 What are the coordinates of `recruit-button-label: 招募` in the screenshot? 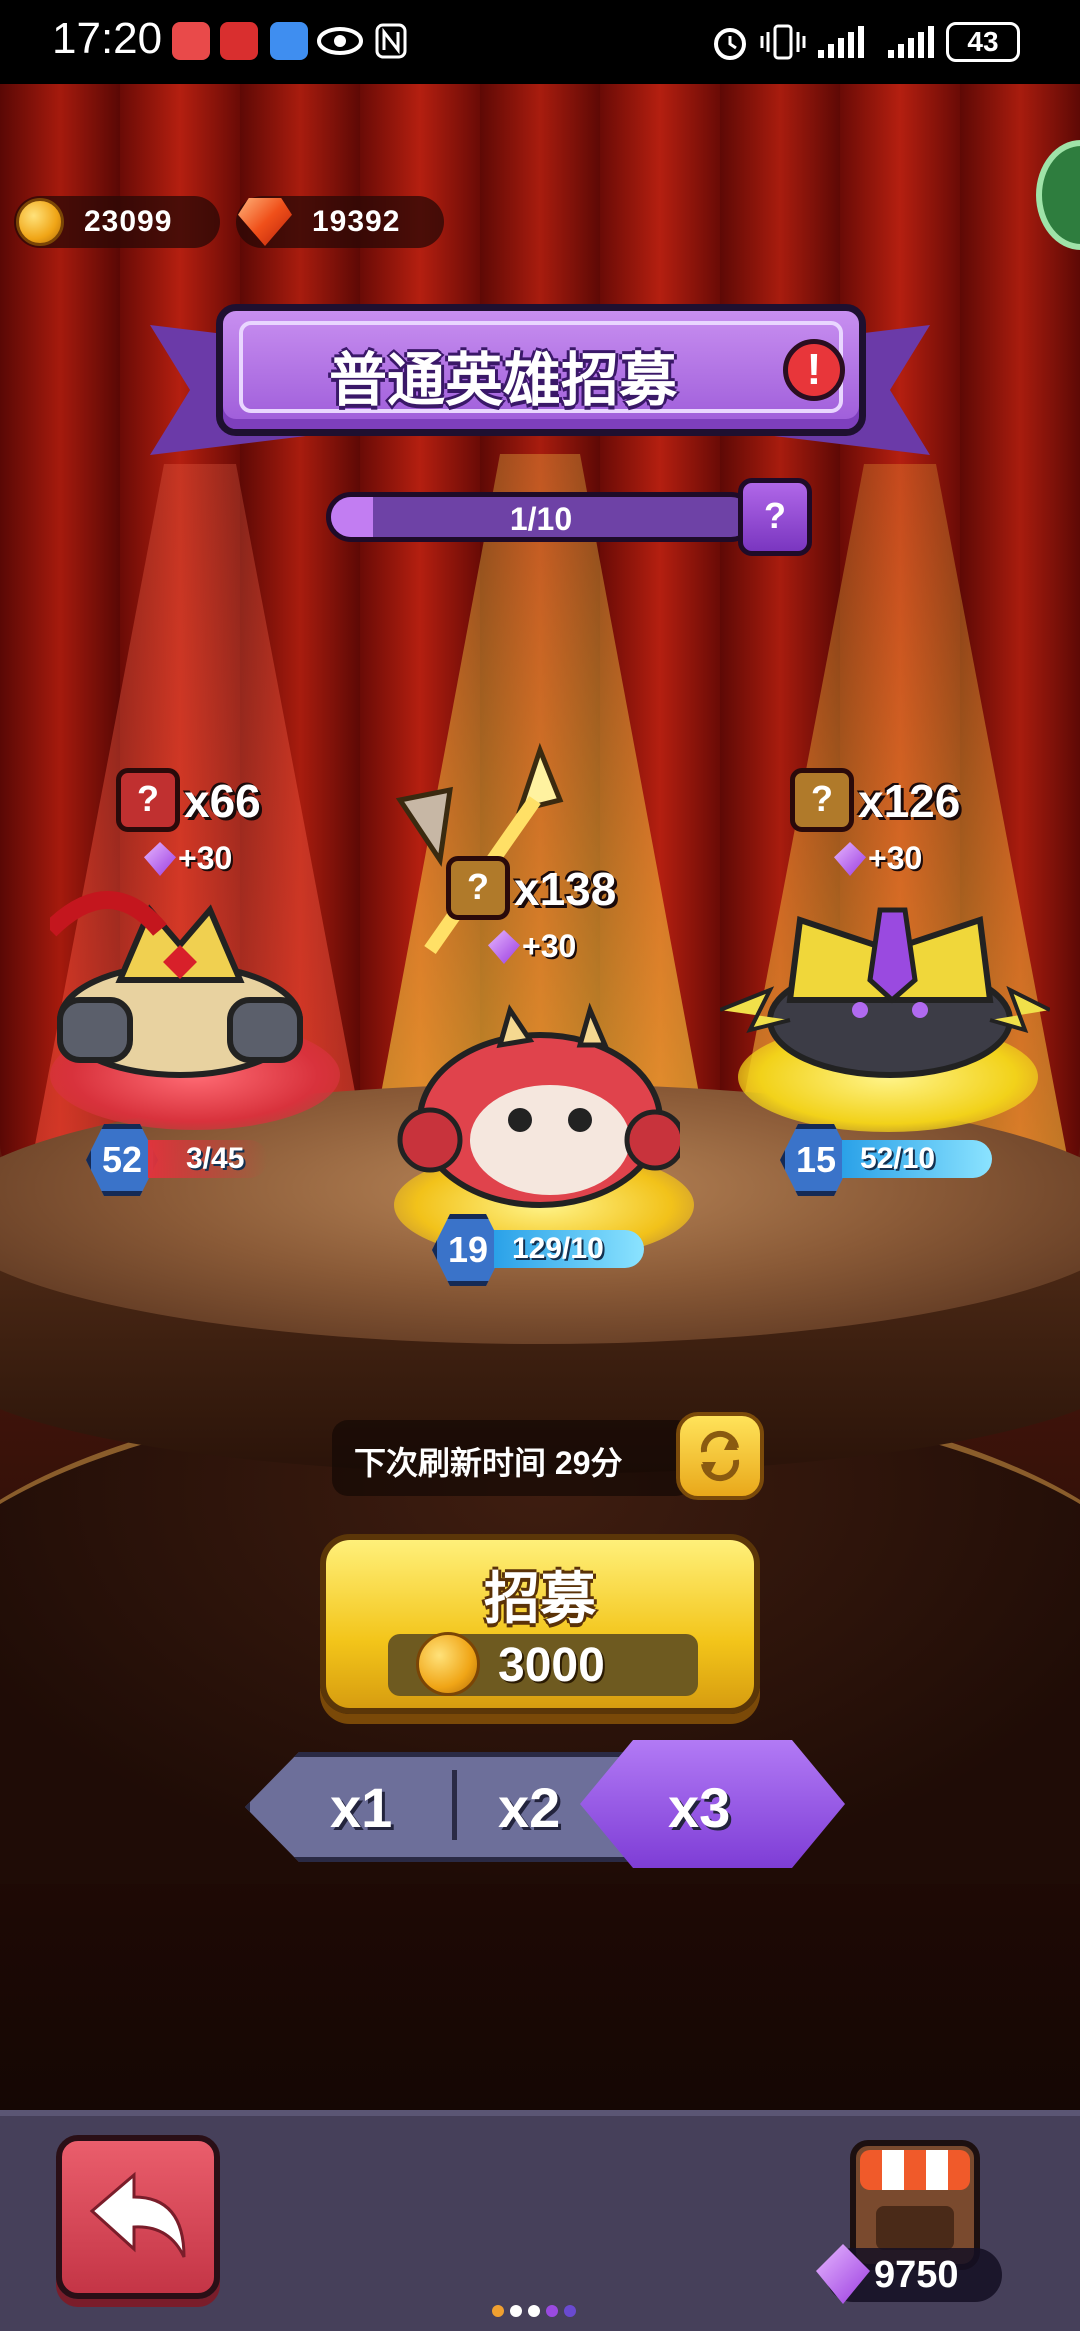 It's located at (540, 1598).